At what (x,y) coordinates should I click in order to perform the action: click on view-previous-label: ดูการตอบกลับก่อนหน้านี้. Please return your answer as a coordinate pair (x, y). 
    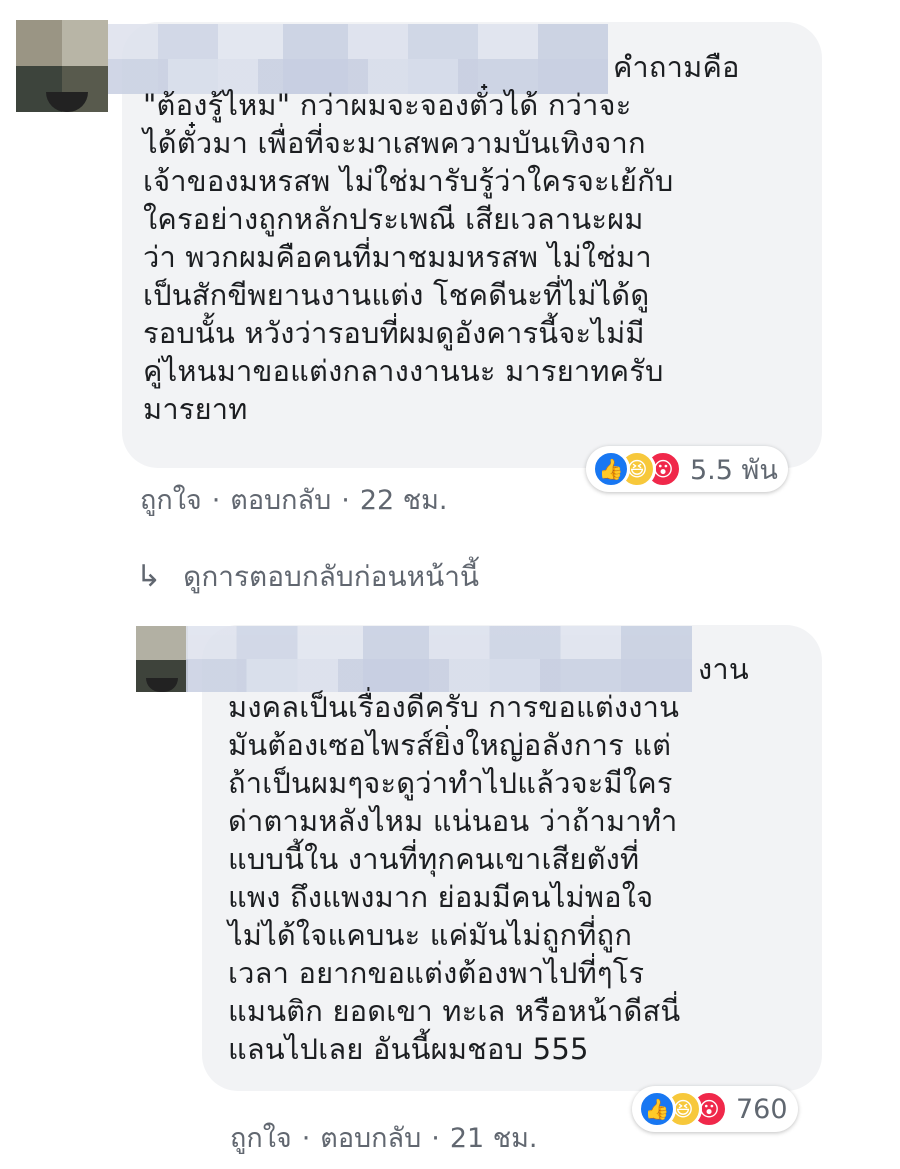
    Looking at the image, I should click on (331, 576).